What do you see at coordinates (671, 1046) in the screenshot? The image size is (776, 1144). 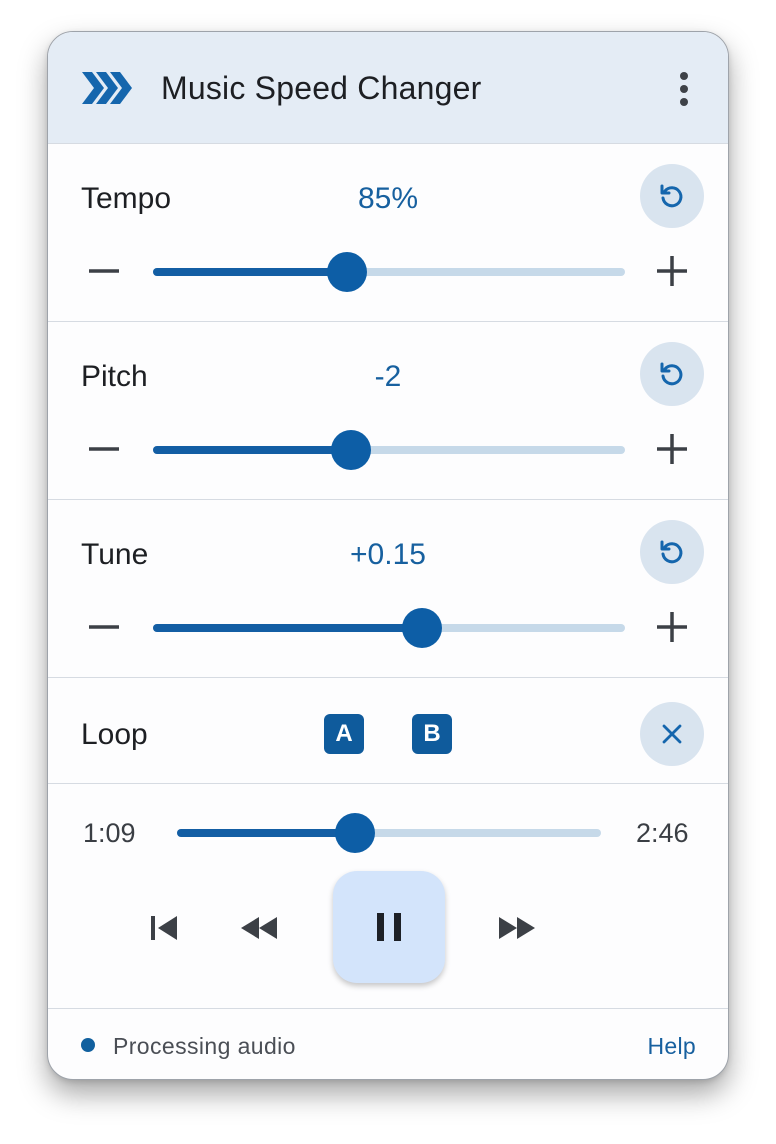 I see `help-link: Help` at bounding box center [671, 1046].